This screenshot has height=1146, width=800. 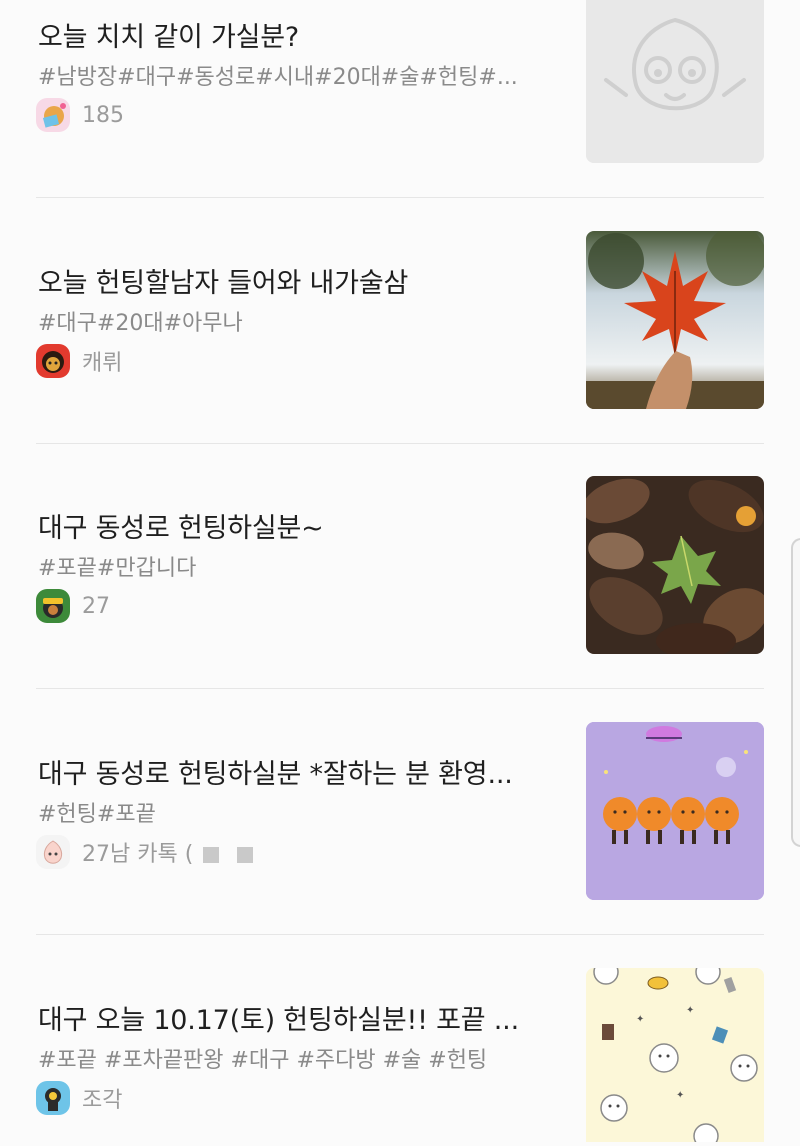 I want to click on apeach-avatar-icon, so click(x=53, y=852).